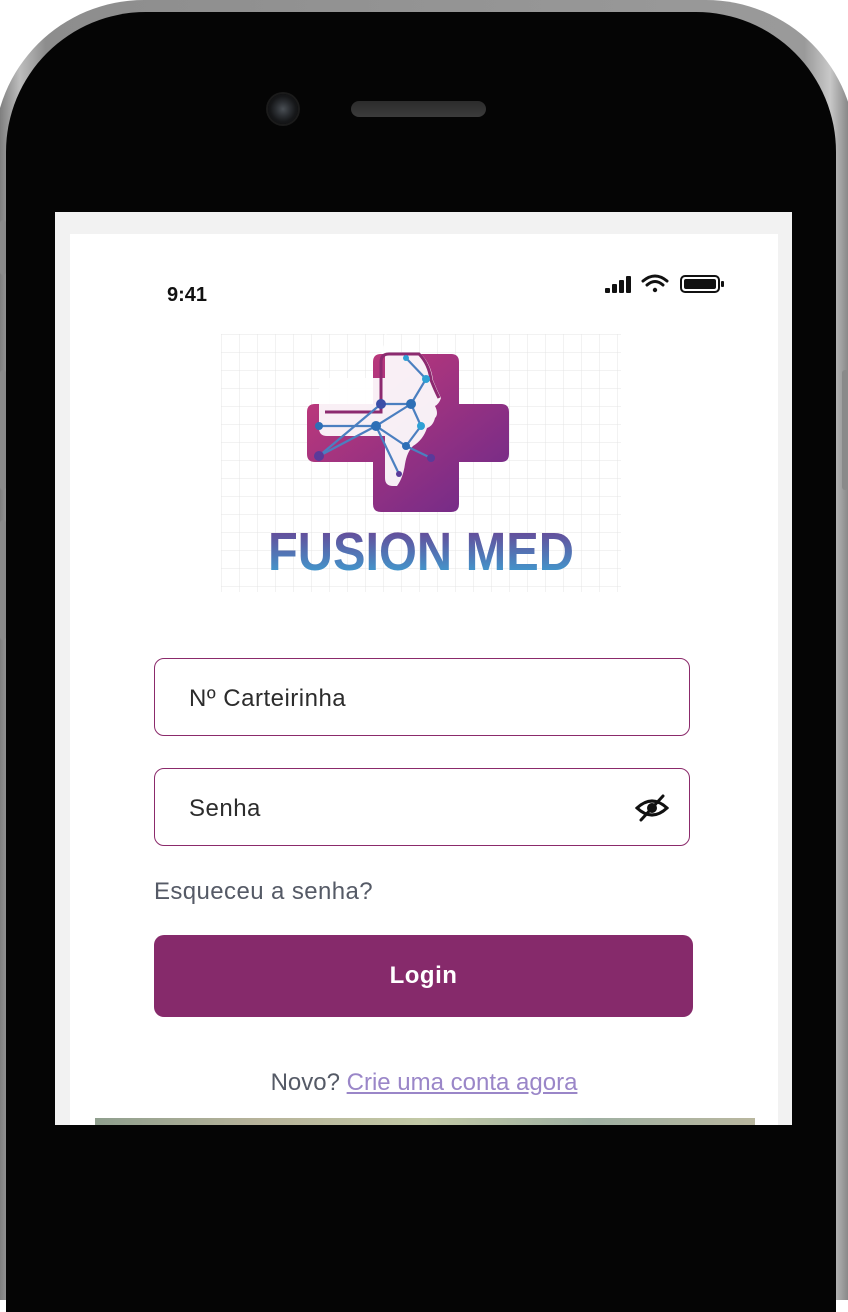  What do you see at coordinates (421, 552) in the screenshot?
I see `logo-wordmark: FUSION MED` at bounding box center [421, 552].